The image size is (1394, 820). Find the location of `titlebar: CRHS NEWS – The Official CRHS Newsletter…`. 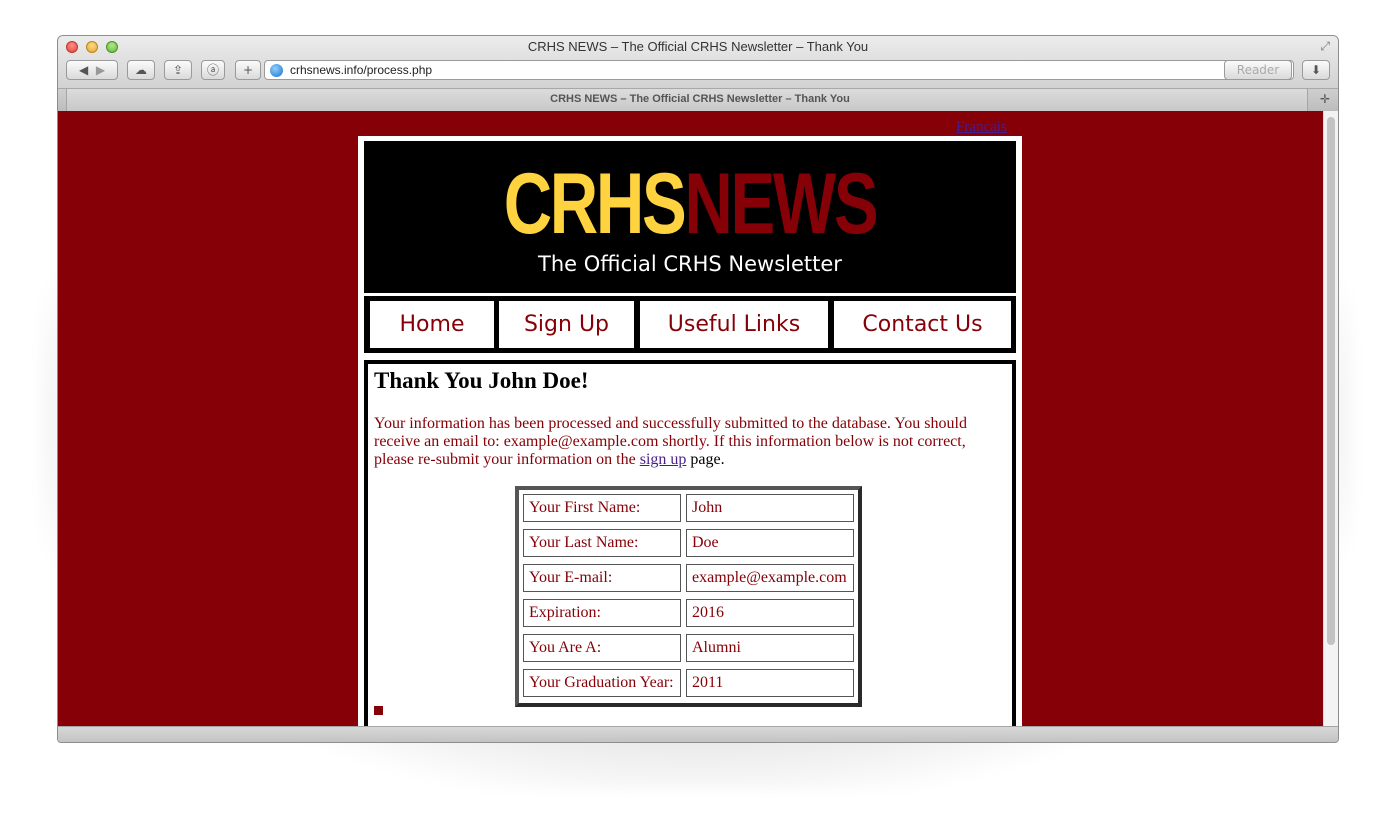

titlebar: CRHS NEWS – The Official CRHS Newsletter… is located at coordinates (698, 62).